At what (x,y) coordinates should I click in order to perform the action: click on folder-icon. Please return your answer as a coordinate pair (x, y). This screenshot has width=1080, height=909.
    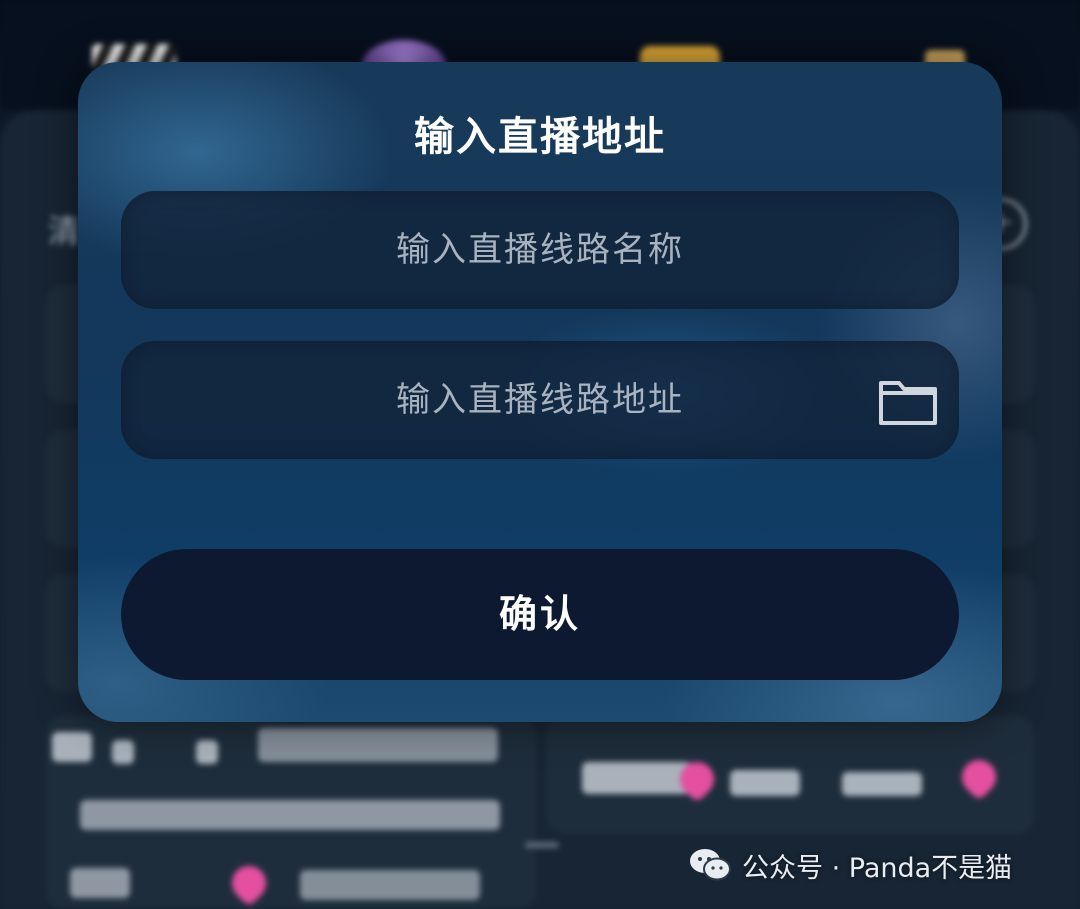
    Looking at the image, I should click on (908, 402).